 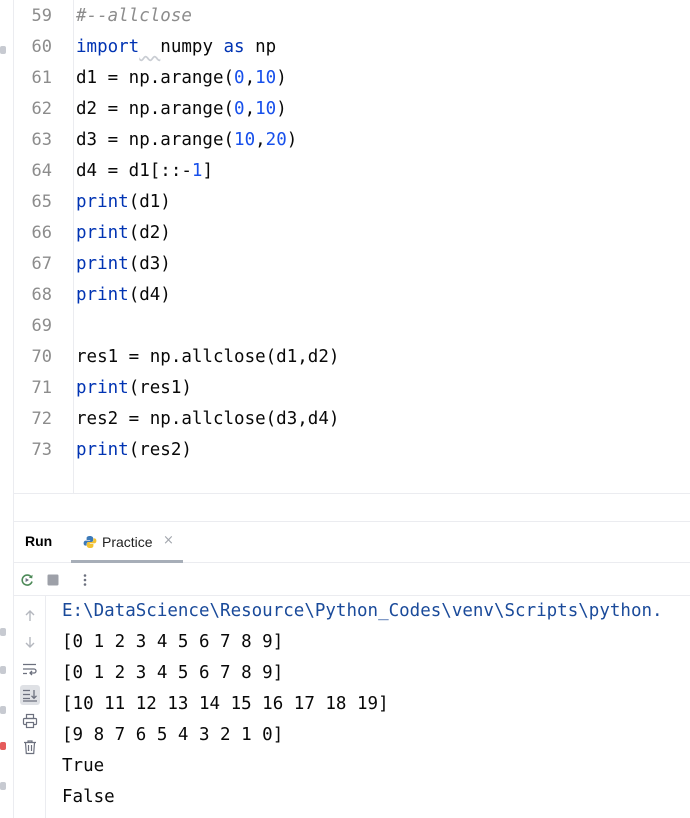 What do you see at coordinates (160, 388) in the screenshot?
I see `code-token: (res1)` at bounding box center [160, 388].